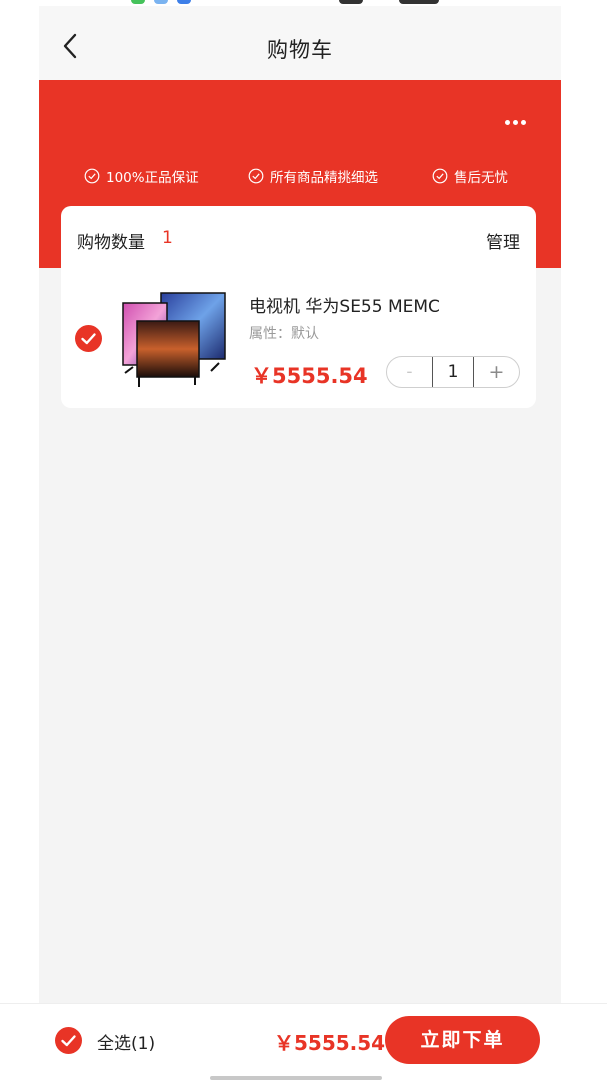 The height and width of the screenshot is (1080, 607). What do you see at coordinates (152, 178) in the screenshot?
I see `guarantee-label: 100%正品保证` at bounding box center [152, 178].